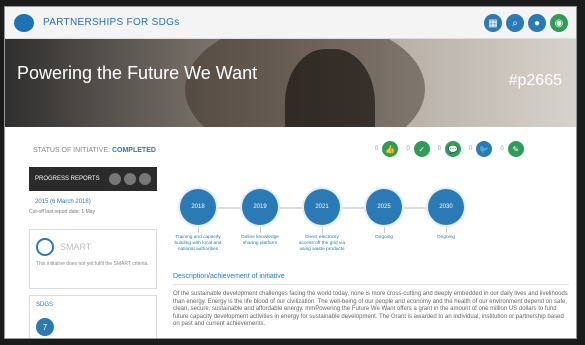 This screenshot has height=345, width=585. What do you see at coordinates (62, 212) in the screenshot?
I see `report-note: Cut-off last report date: 1 May` at bounding box center [62, 212].